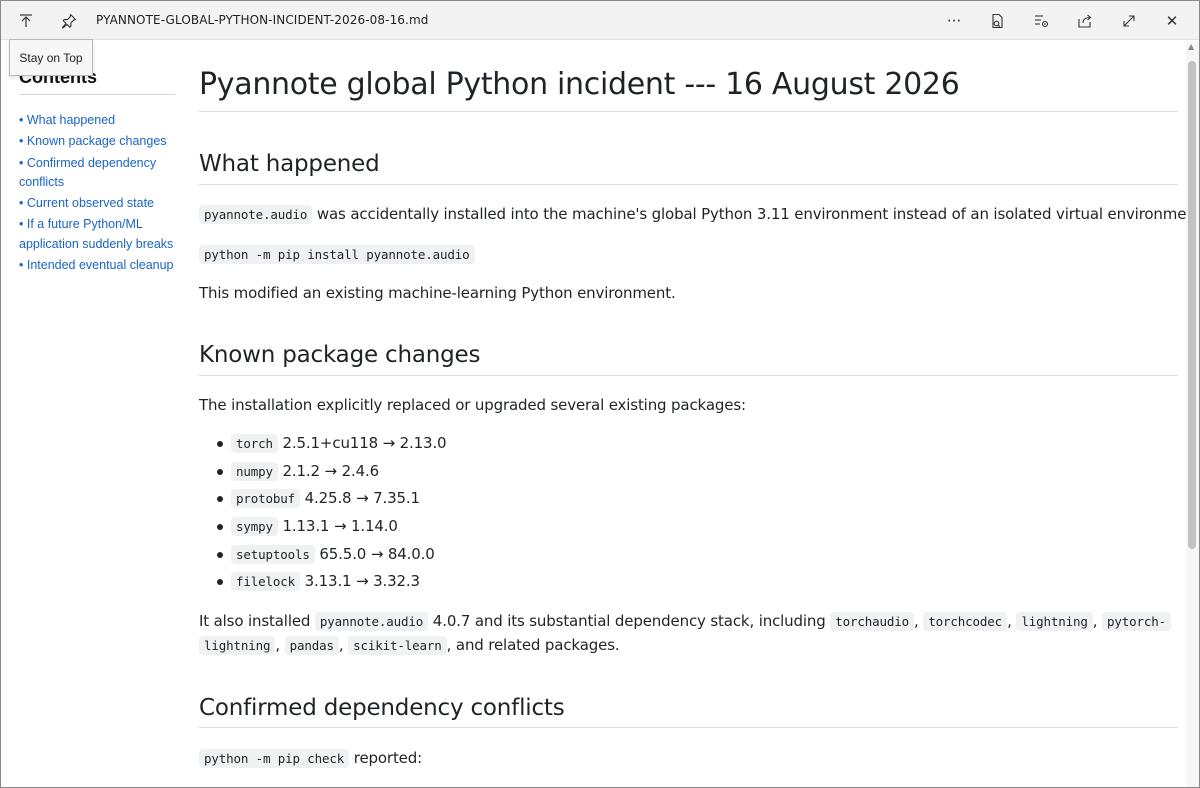 The width and height of the screenshot is (1200, 788). I want to click on version-change: 4.25.8 → 7.35.1, so click(362, 498).